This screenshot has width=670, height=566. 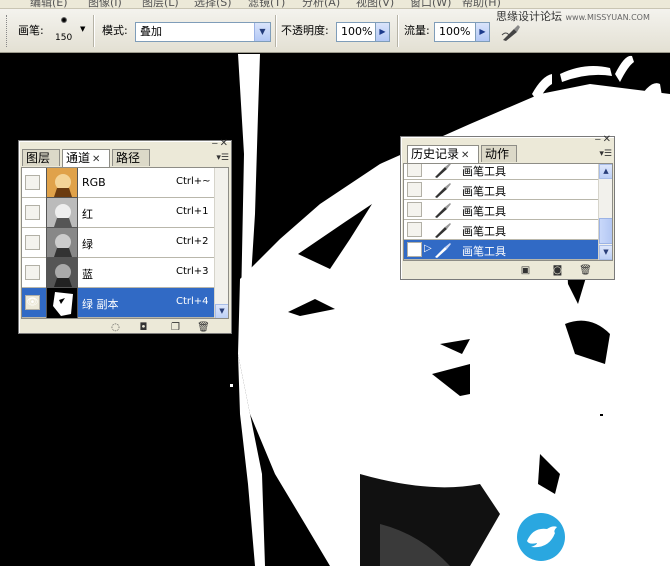 I want to click on opacity-input: 100%, so click(x=356, y=32).